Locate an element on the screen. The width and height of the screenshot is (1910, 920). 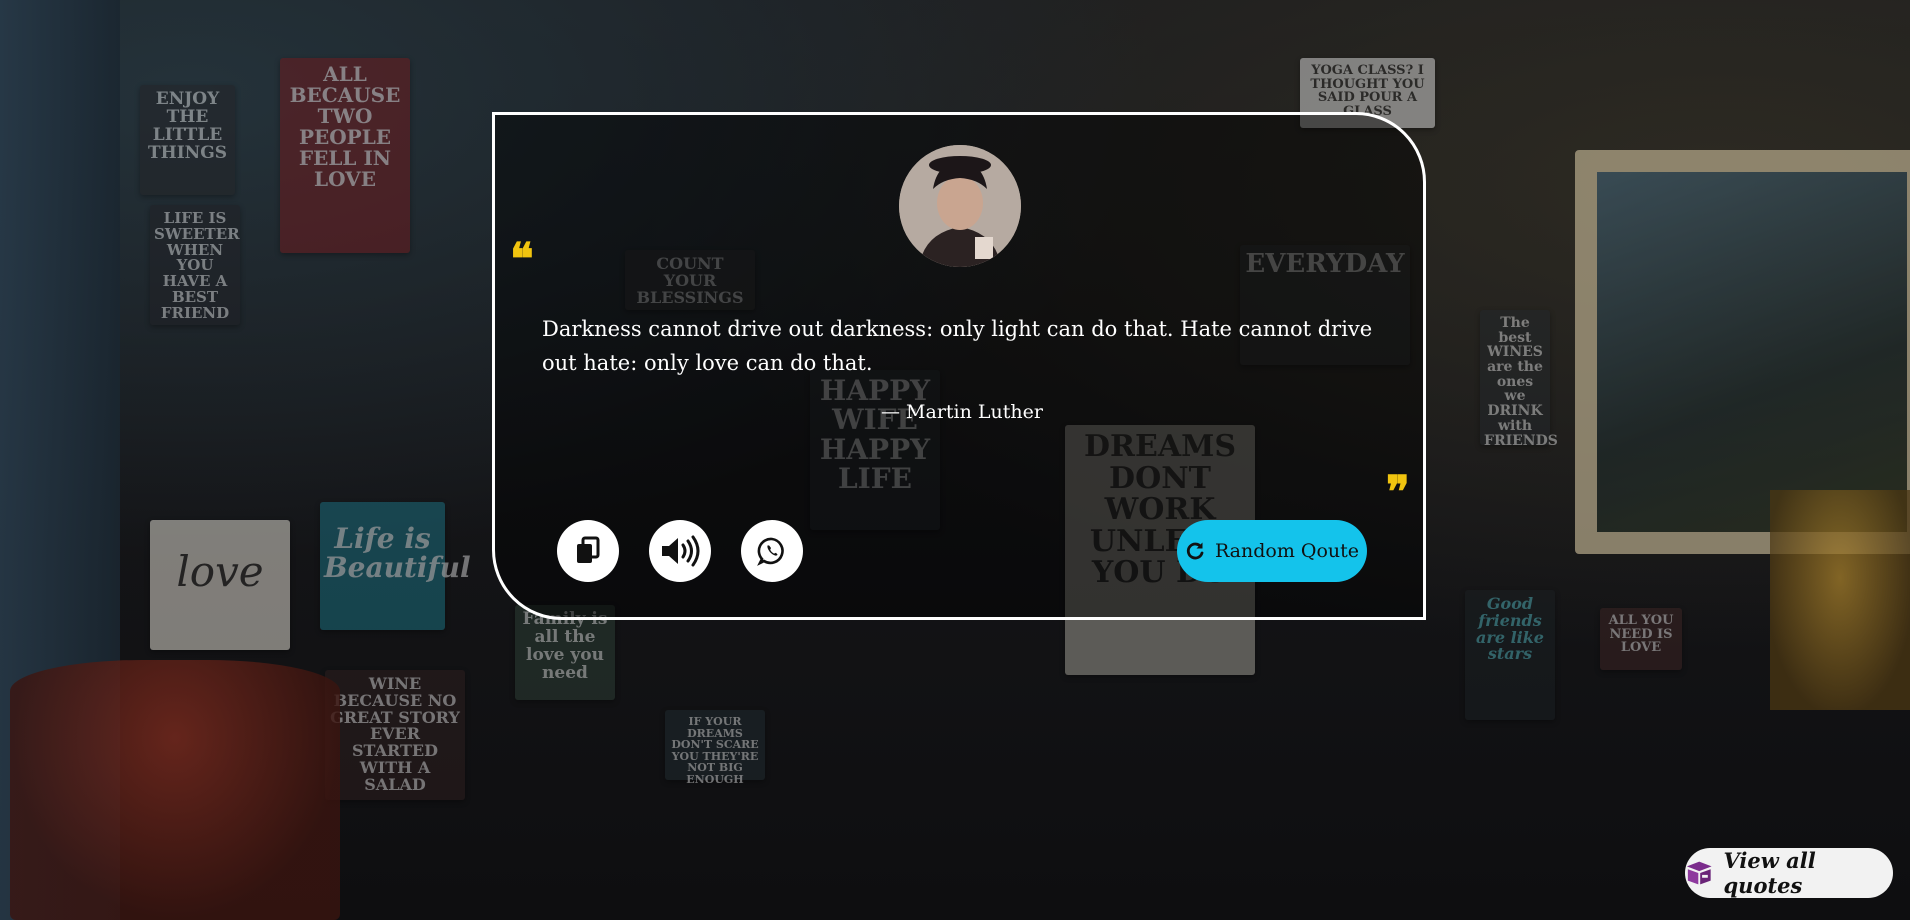
view-all-quotes-label: View all quotes is located at coordinates (1769, 873).